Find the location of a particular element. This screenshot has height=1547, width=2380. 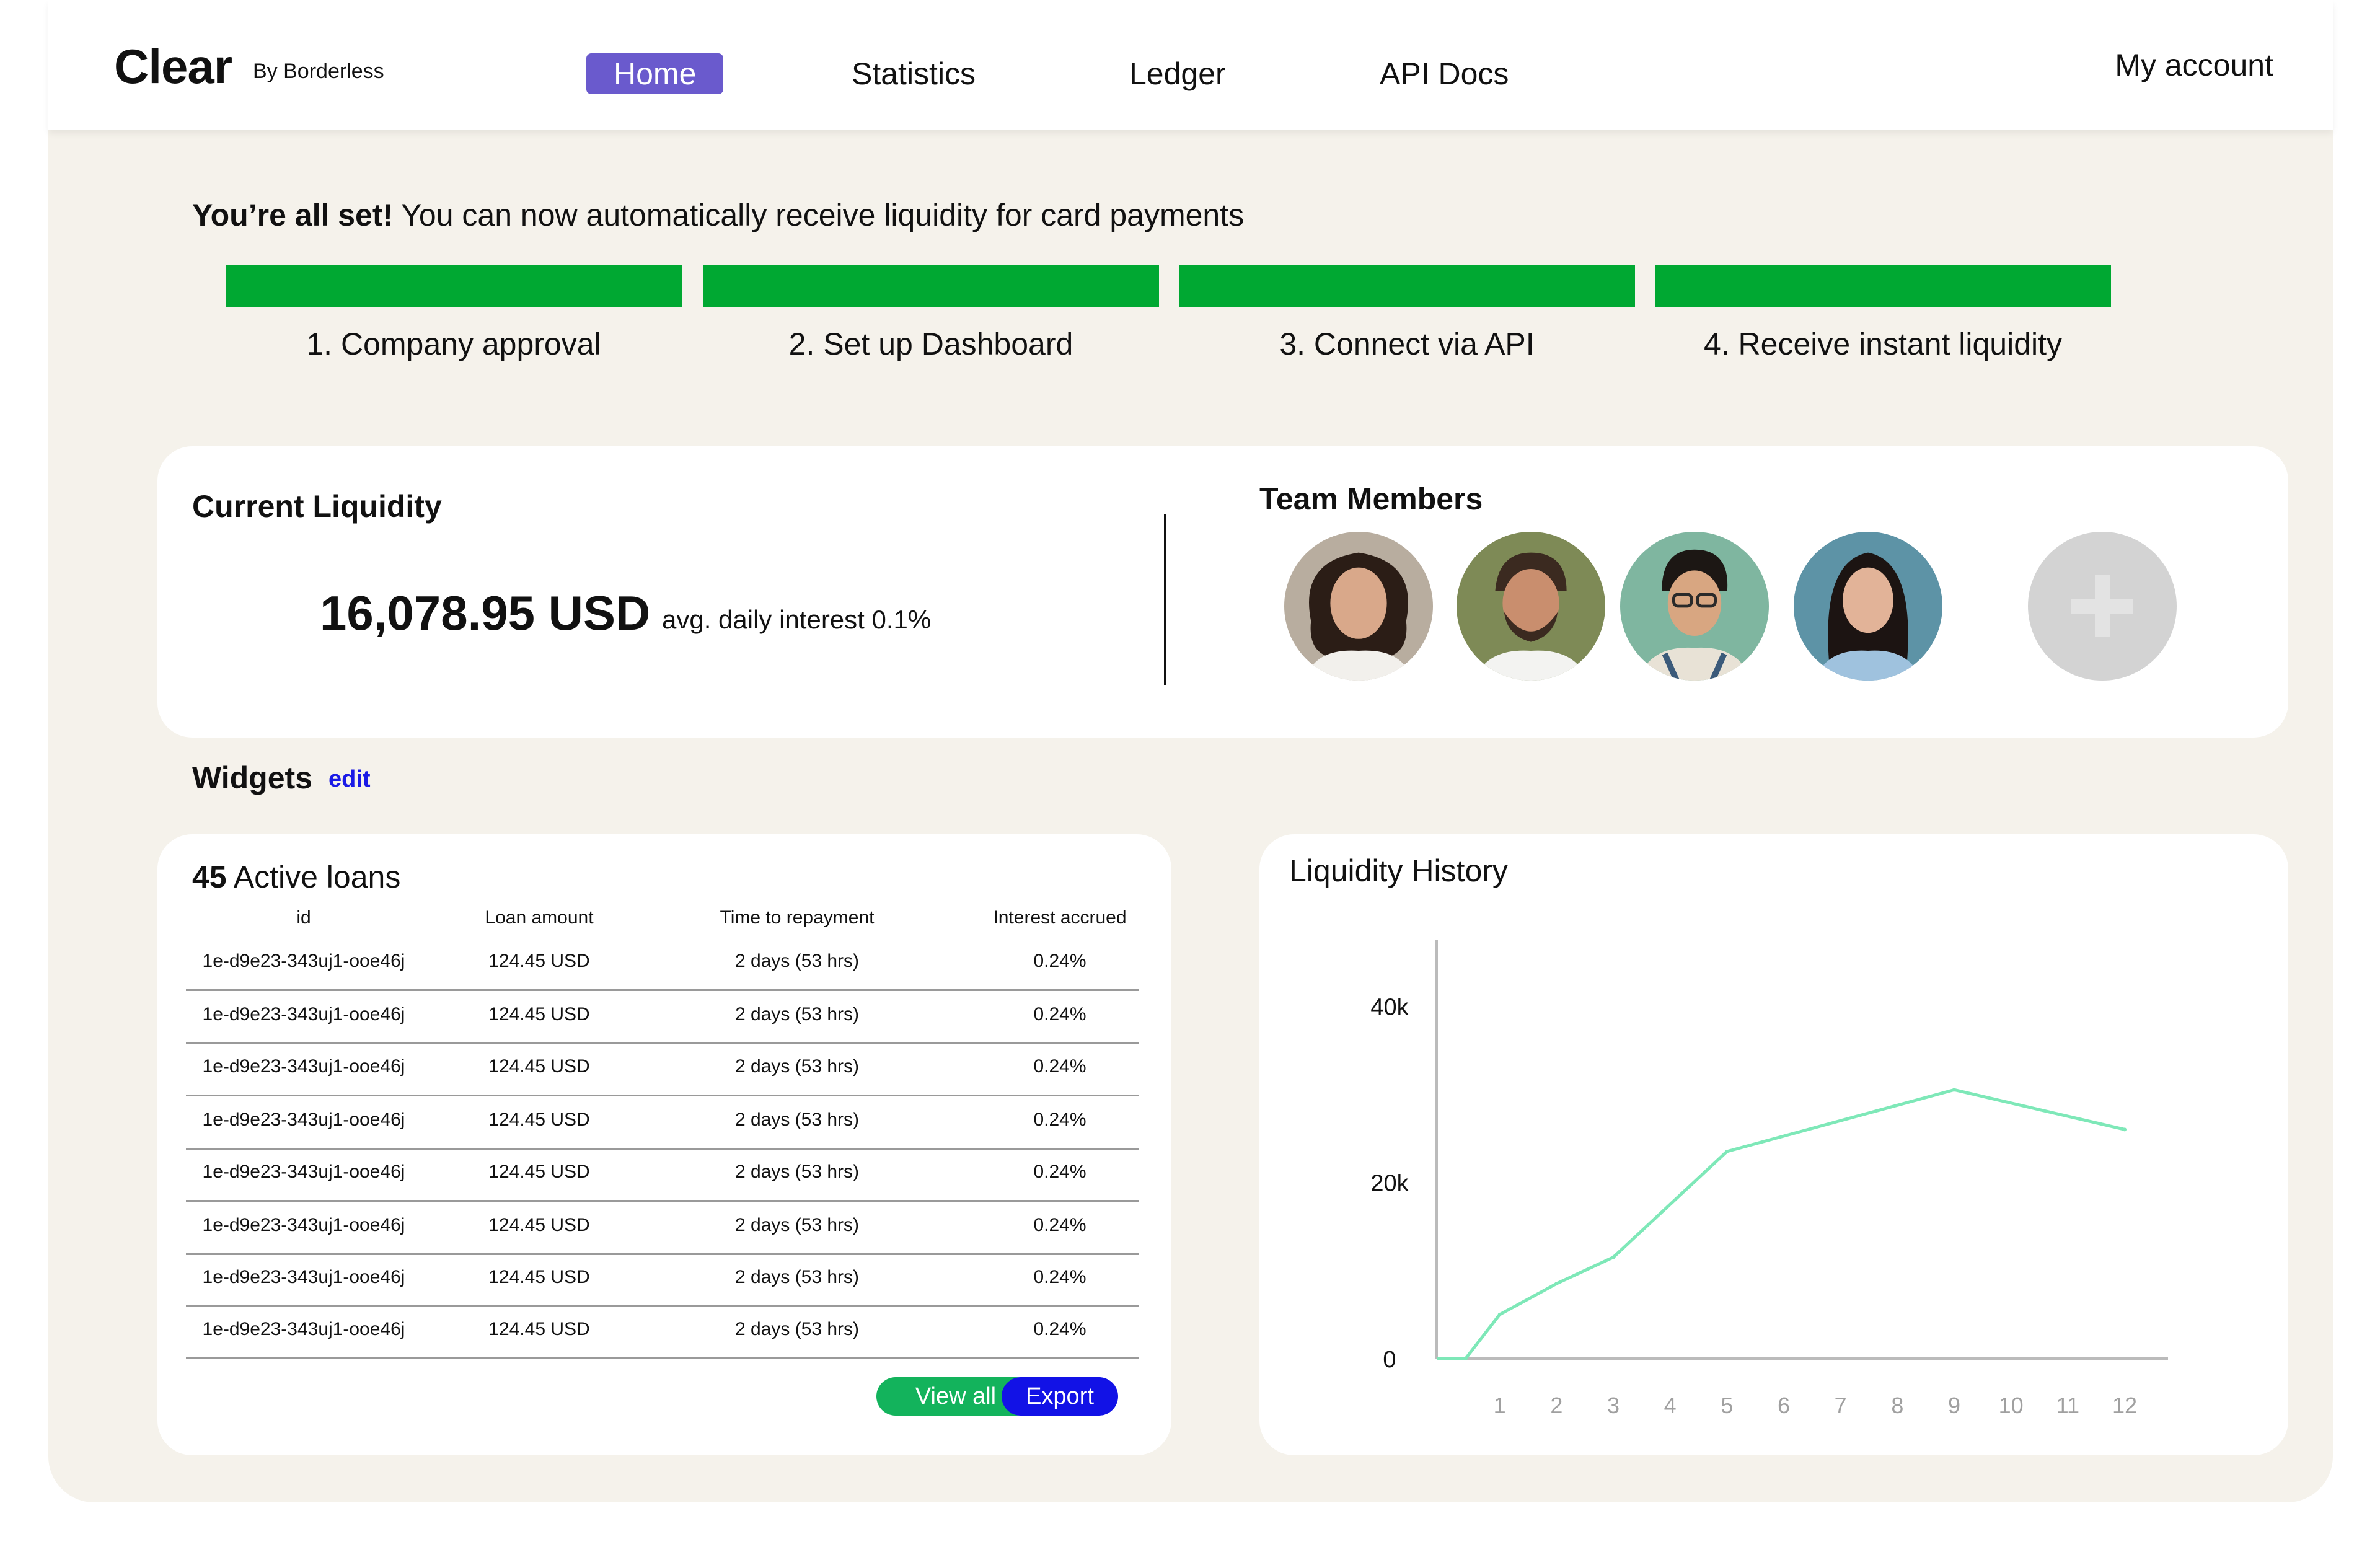

brand-logo: Clear is located at coordinates (173, 66).